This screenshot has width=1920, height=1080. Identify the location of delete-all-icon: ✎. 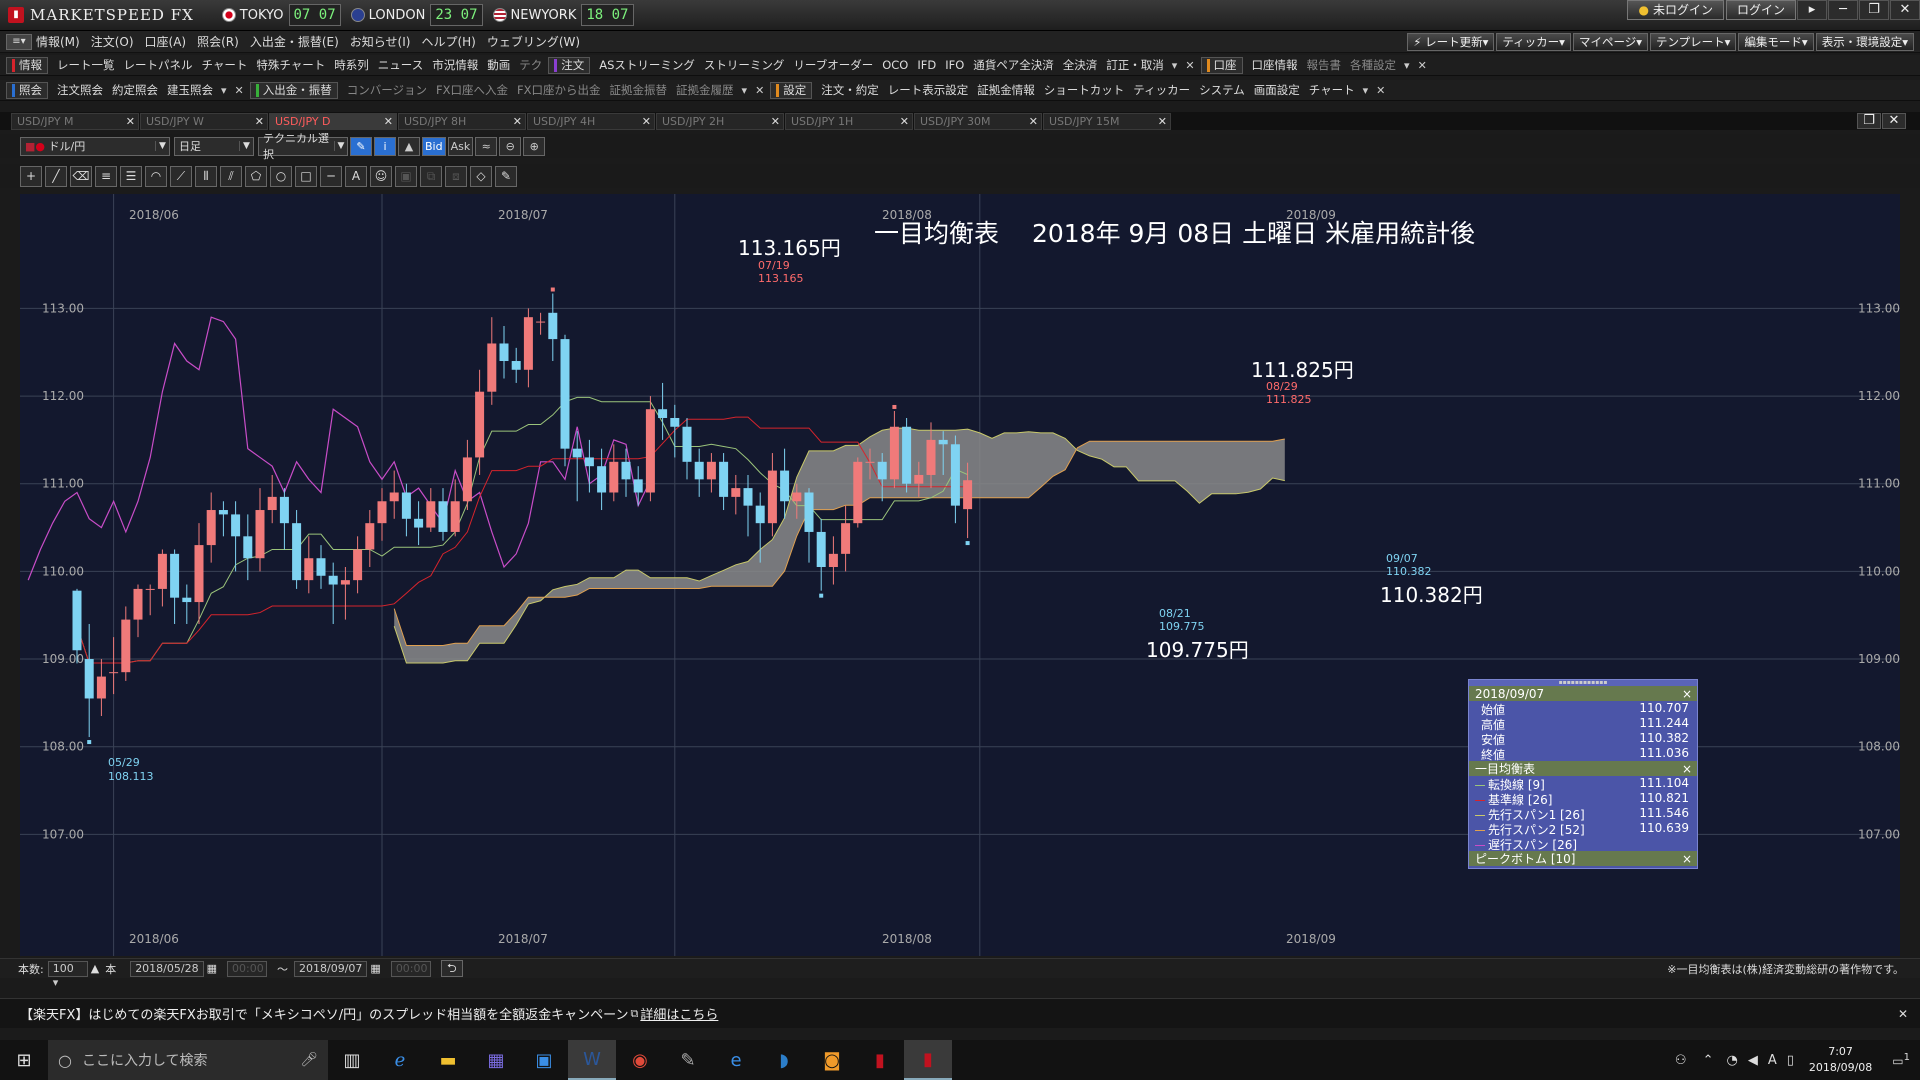
(506, 176).